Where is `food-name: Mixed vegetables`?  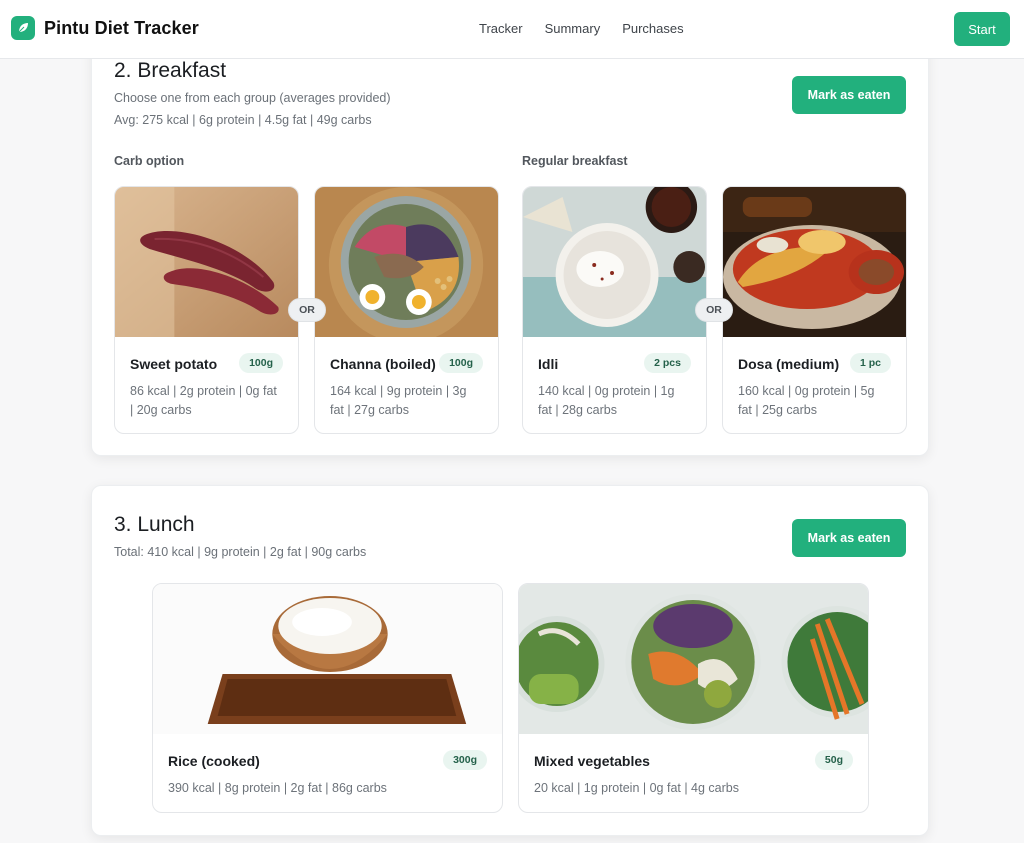 food-name: Mixed vegetables is located at coordinates (592, 761).